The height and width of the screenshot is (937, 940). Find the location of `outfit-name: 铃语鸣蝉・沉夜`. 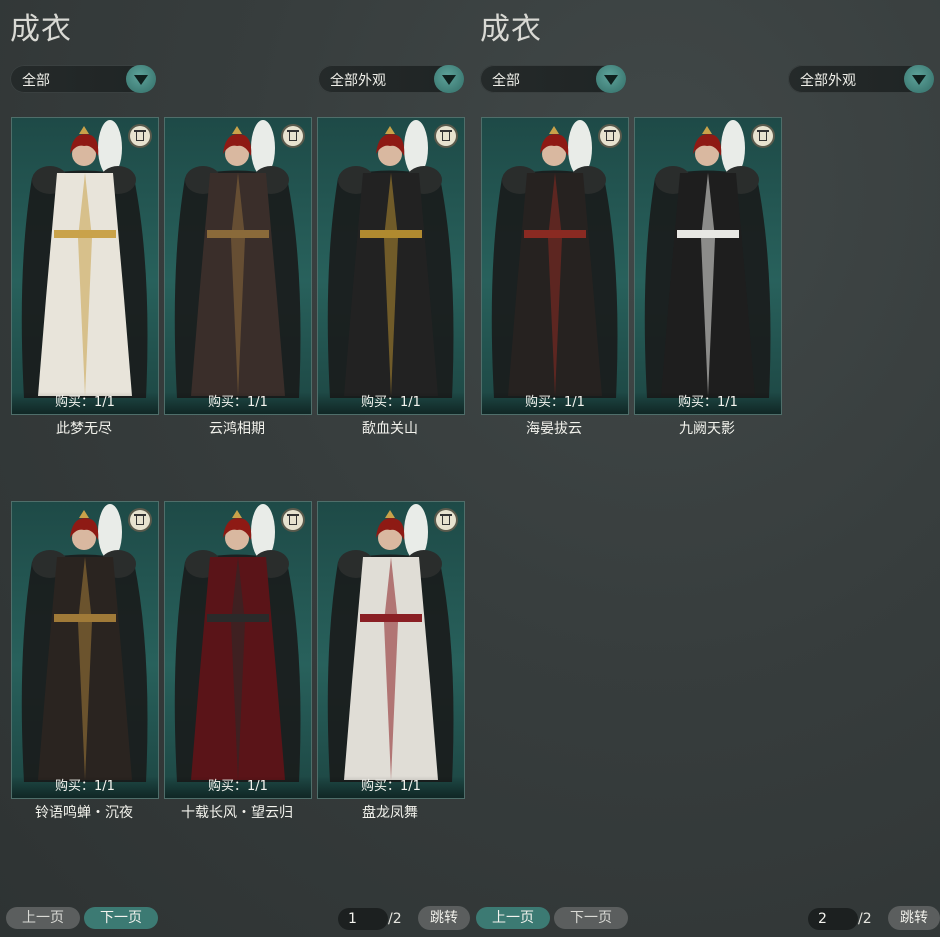

outfit-name: 铃语鸣蝉・沉夜 is located at coordinates (84, 813).